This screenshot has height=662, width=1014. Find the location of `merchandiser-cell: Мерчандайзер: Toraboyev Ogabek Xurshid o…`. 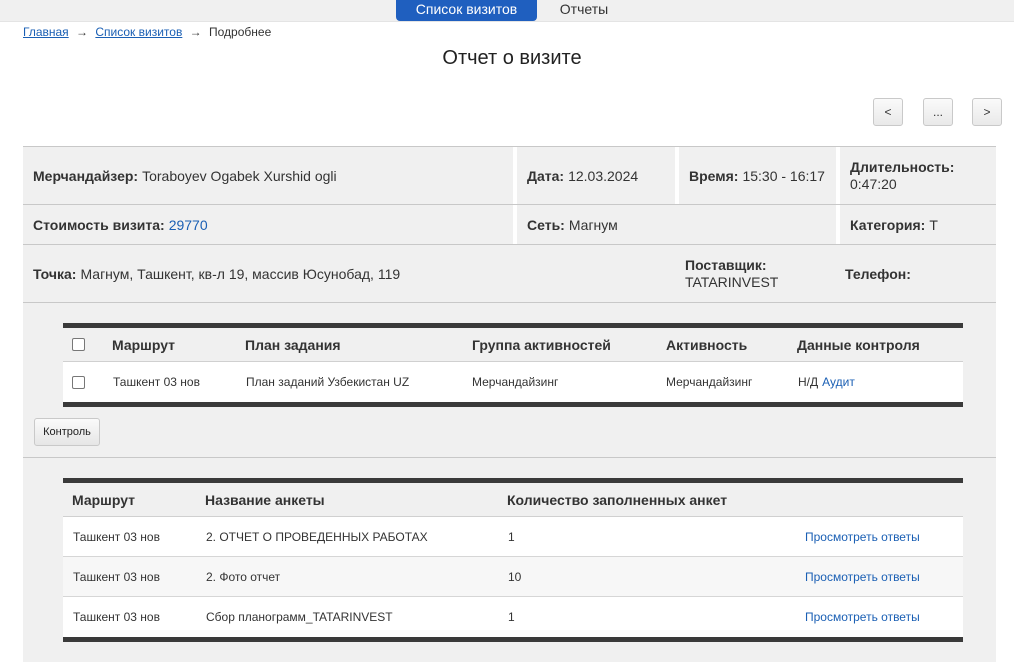

merchandiser-cell: Мерчандайзер: Toraboyev Ogabek Xurshid o… is located at coordinates (268, 175).